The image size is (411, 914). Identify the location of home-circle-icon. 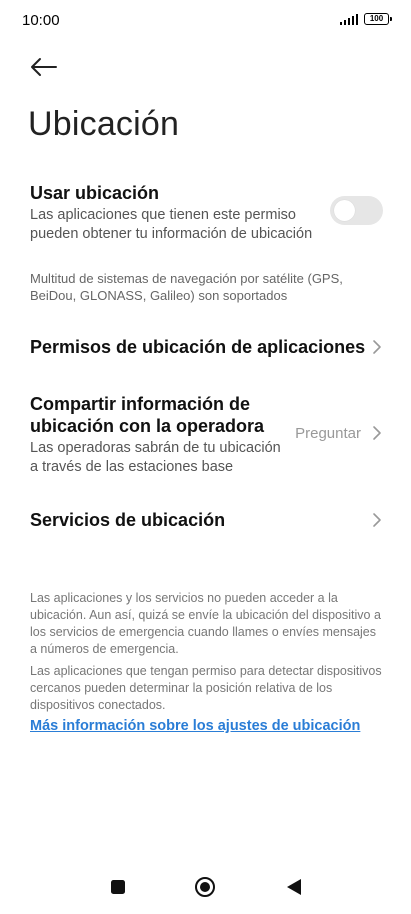
(205, 887).